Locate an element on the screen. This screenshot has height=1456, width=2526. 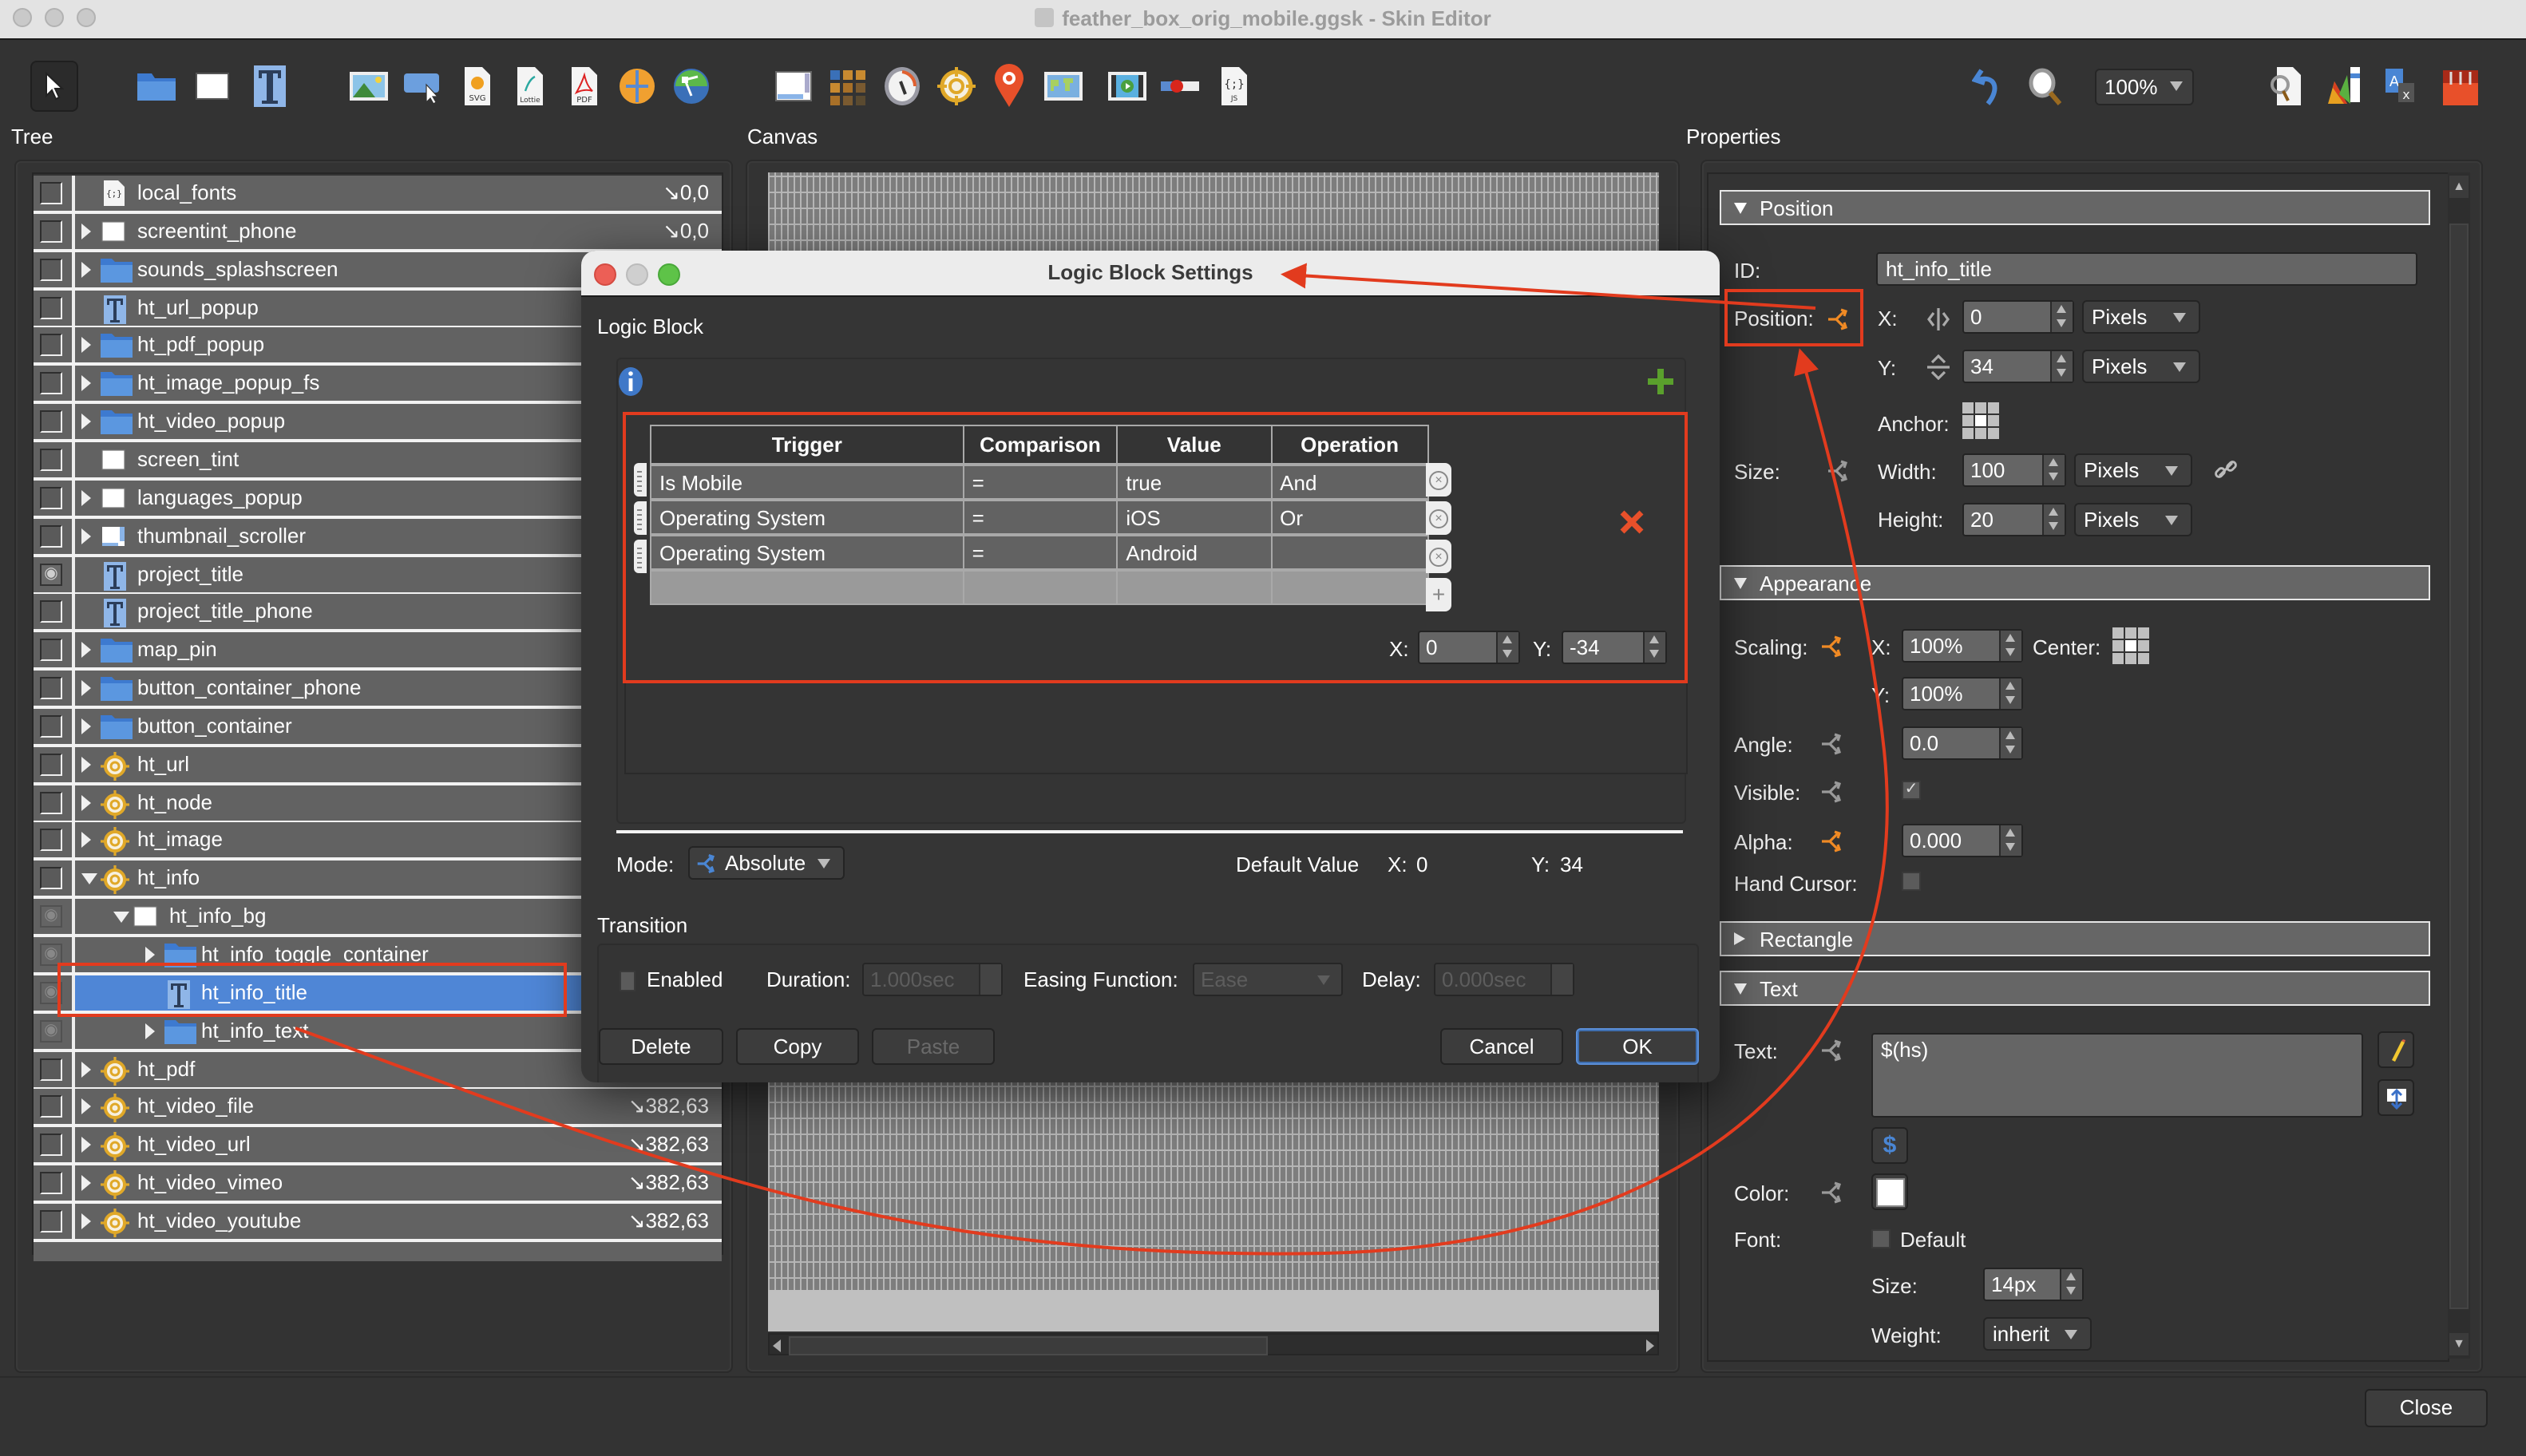
add-condition-icon: + is located at coordinates (1439, 594).